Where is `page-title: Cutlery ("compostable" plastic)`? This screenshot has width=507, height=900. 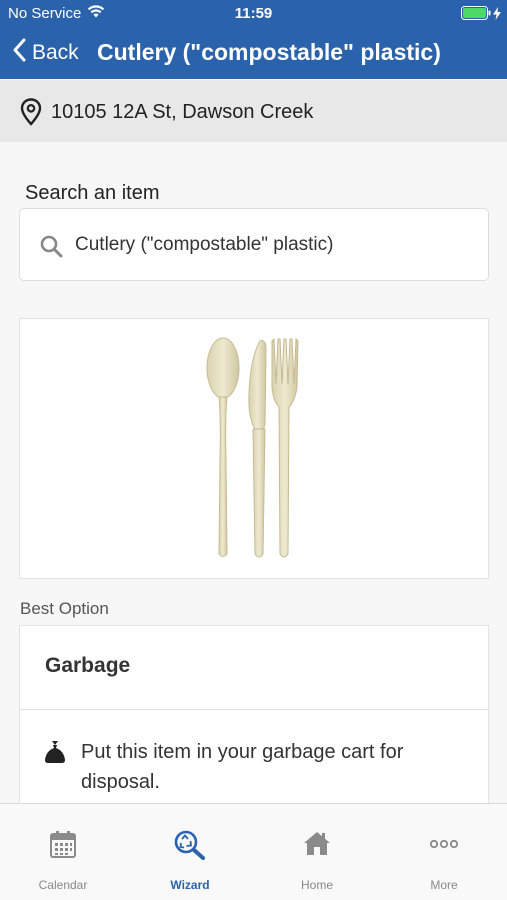
page-title: Cutlery ("compostable" plastic) is located at coordinates (269, 52).